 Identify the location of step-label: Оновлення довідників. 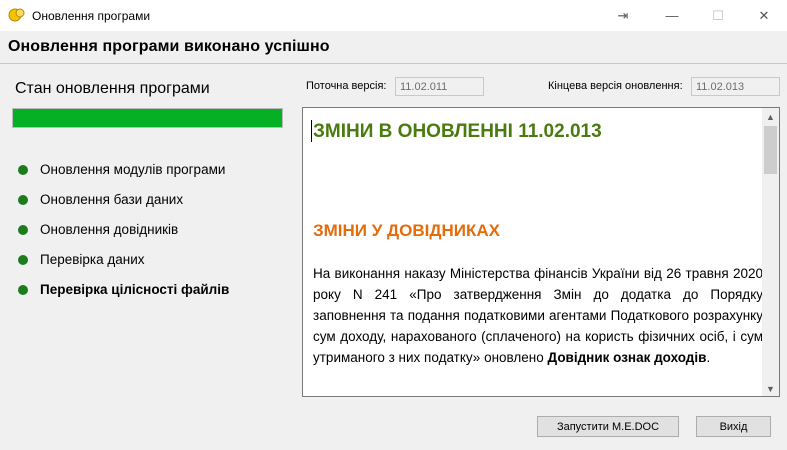
(109, 229).